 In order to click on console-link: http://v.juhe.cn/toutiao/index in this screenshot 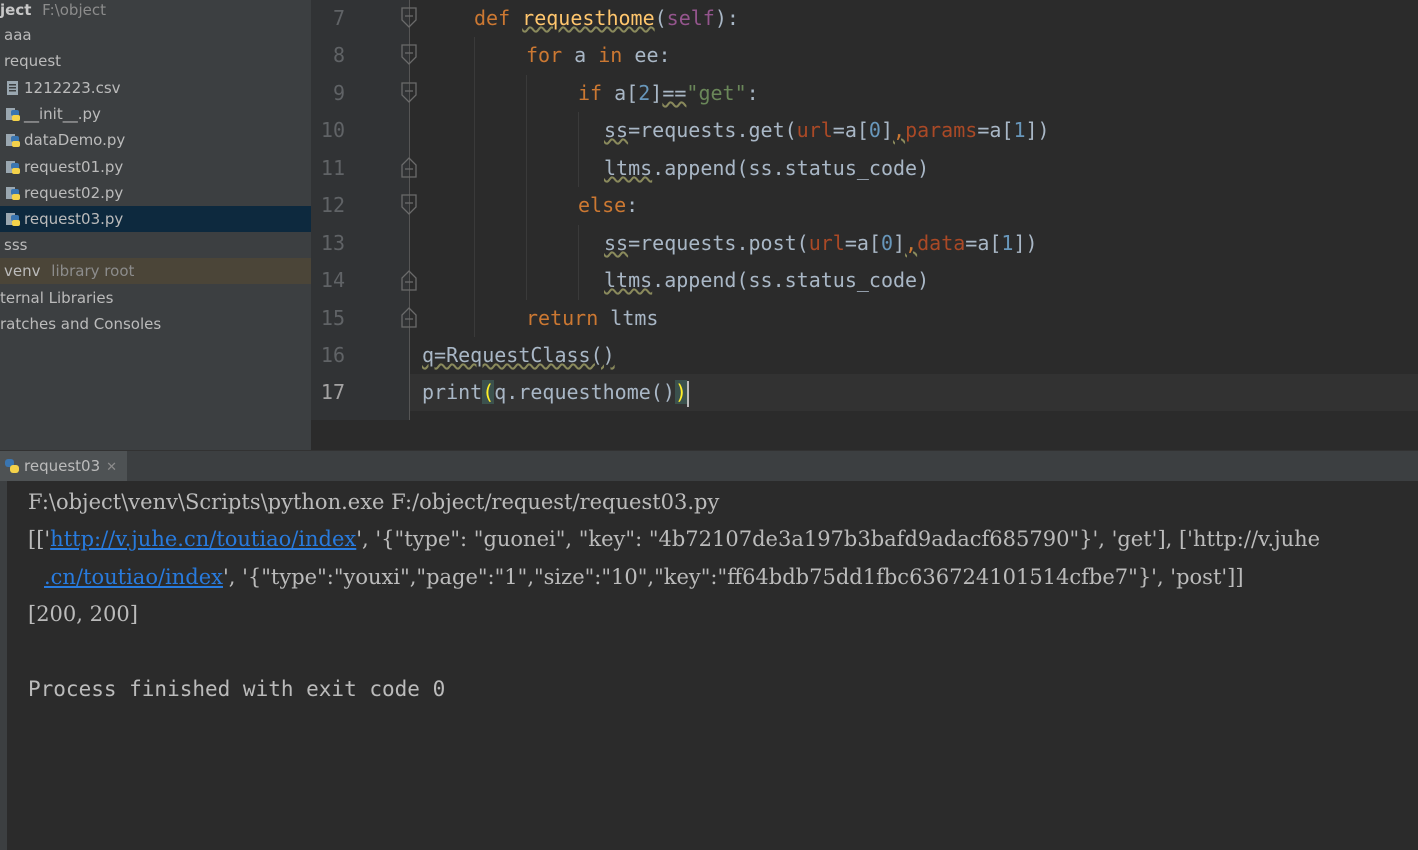, I will do `click(203, 539)`.